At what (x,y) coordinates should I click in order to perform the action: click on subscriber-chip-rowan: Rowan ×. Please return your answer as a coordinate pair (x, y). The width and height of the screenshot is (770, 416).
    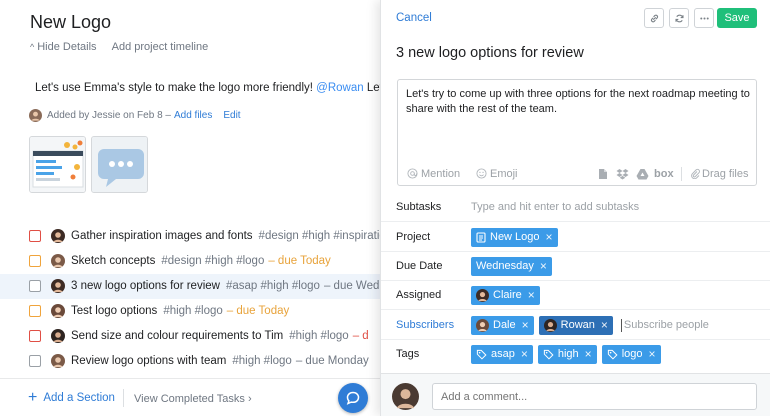
    Looking at the image, I should click on (575, 325).